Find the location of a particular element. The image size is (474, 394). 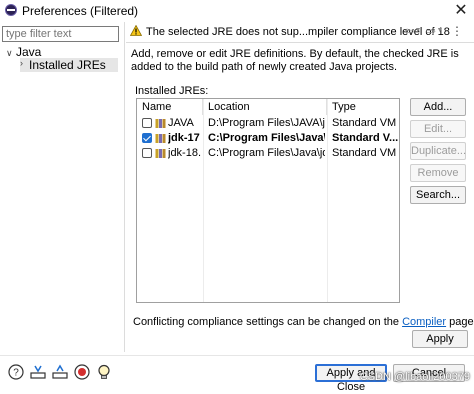

jre-name: JAVA is located at coordinates (181, 123).